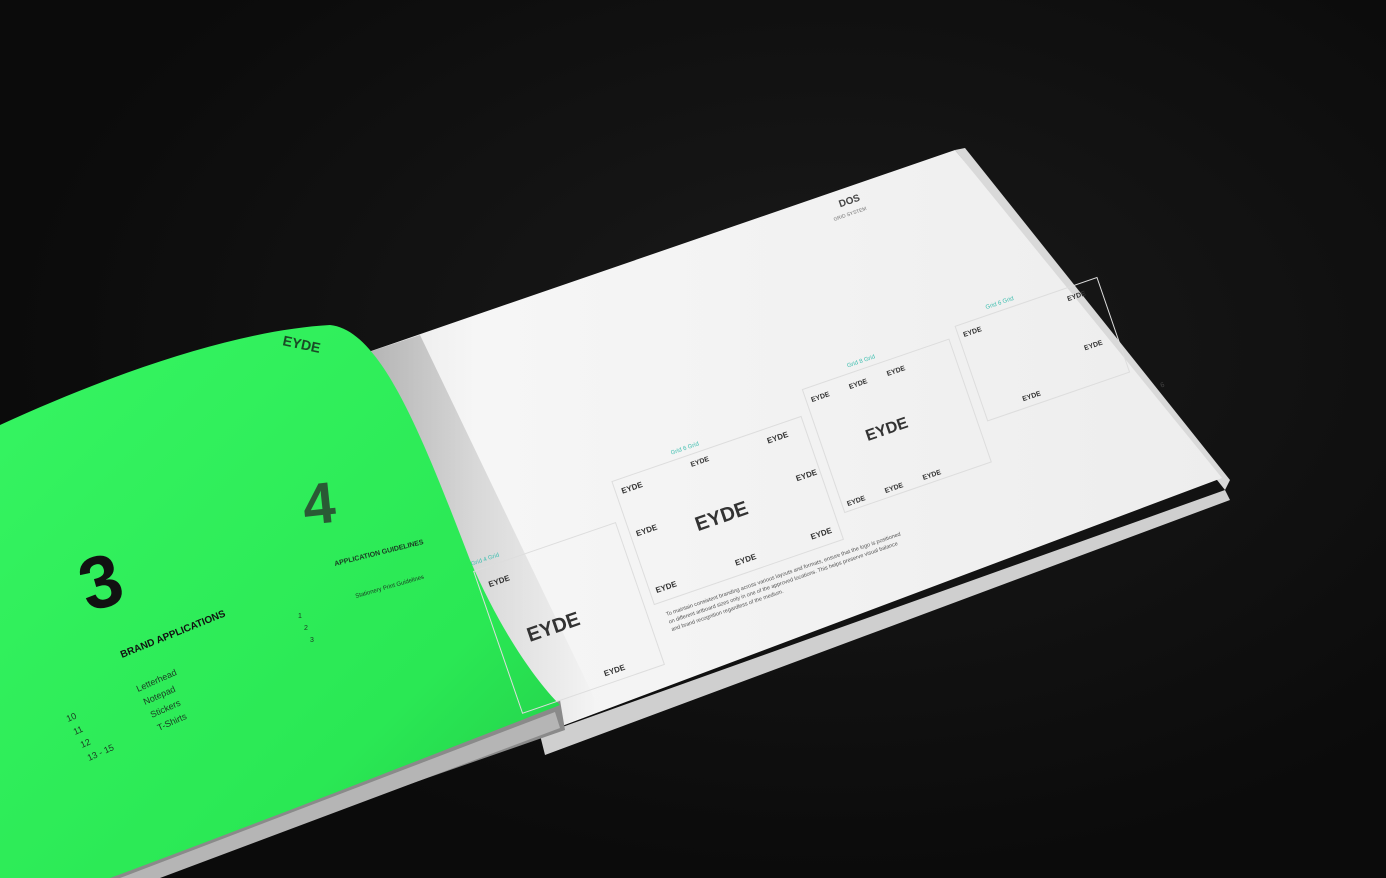  I want to click on page-ref: 1, so click(300, 616).